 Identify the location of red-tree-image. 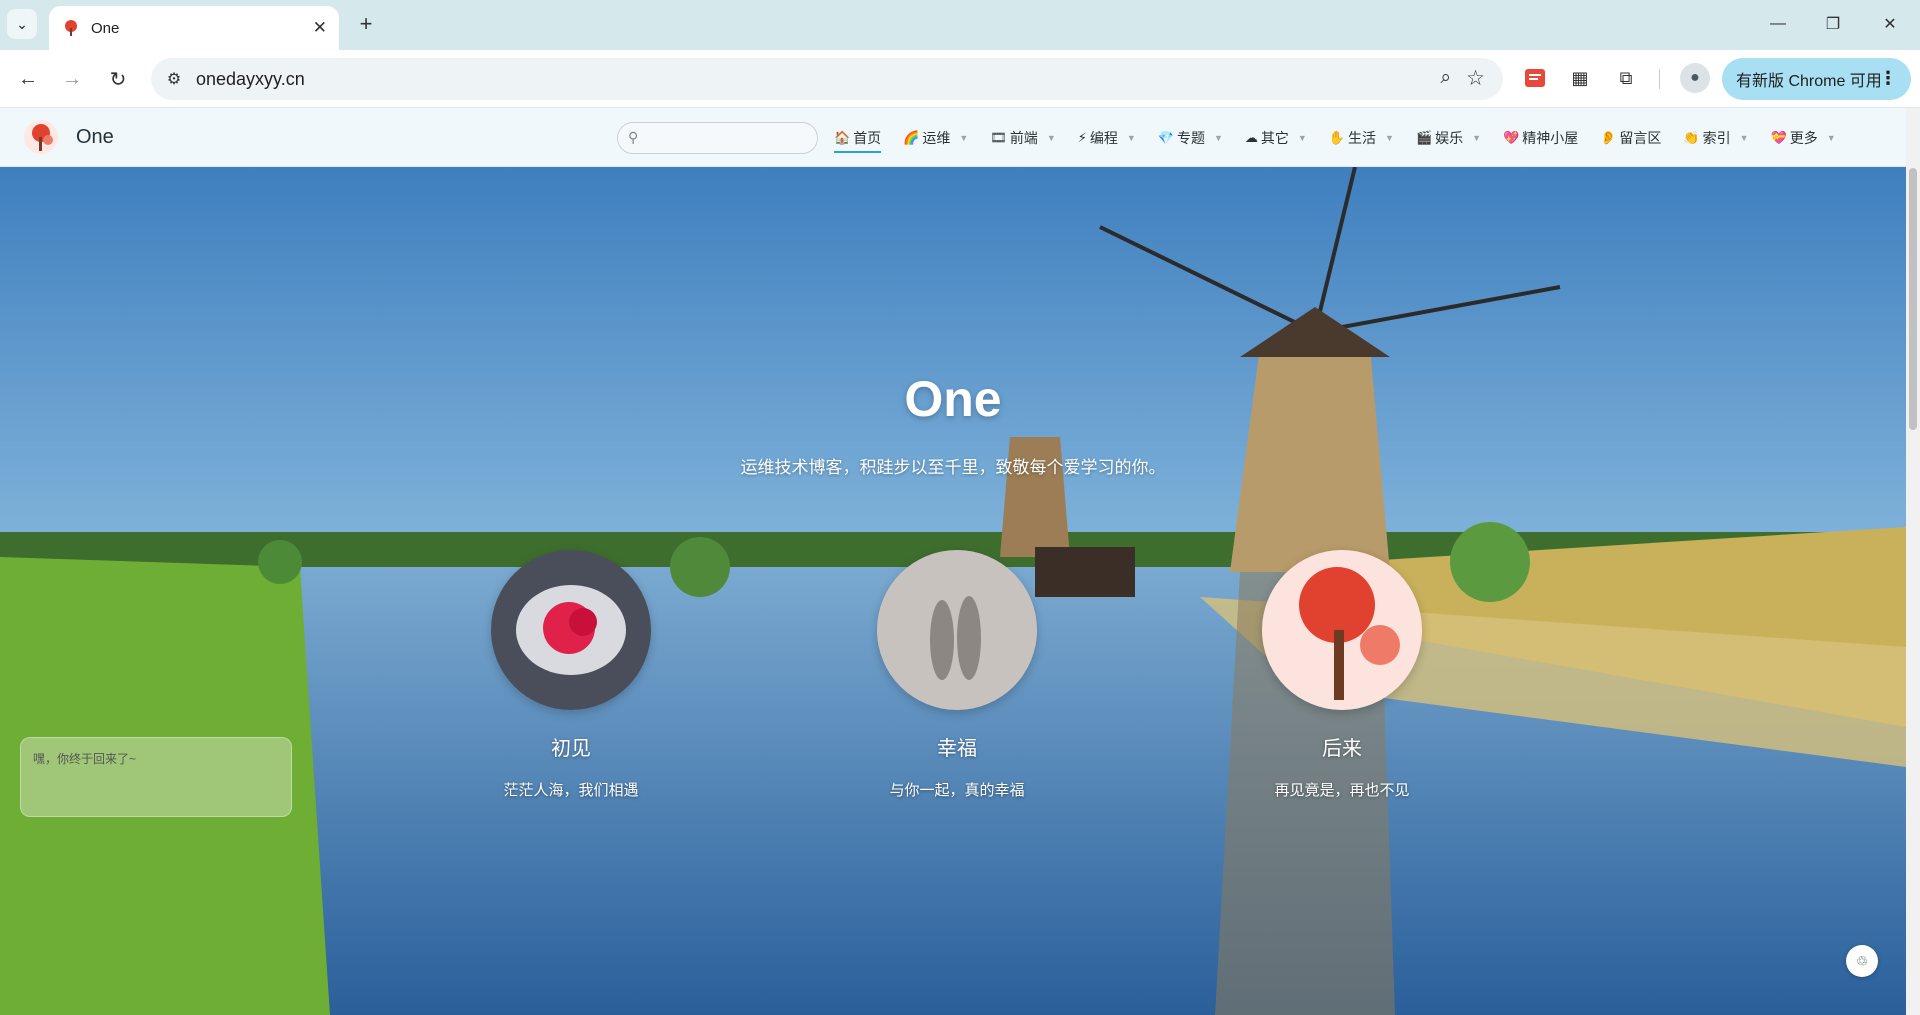
(1342, 630).